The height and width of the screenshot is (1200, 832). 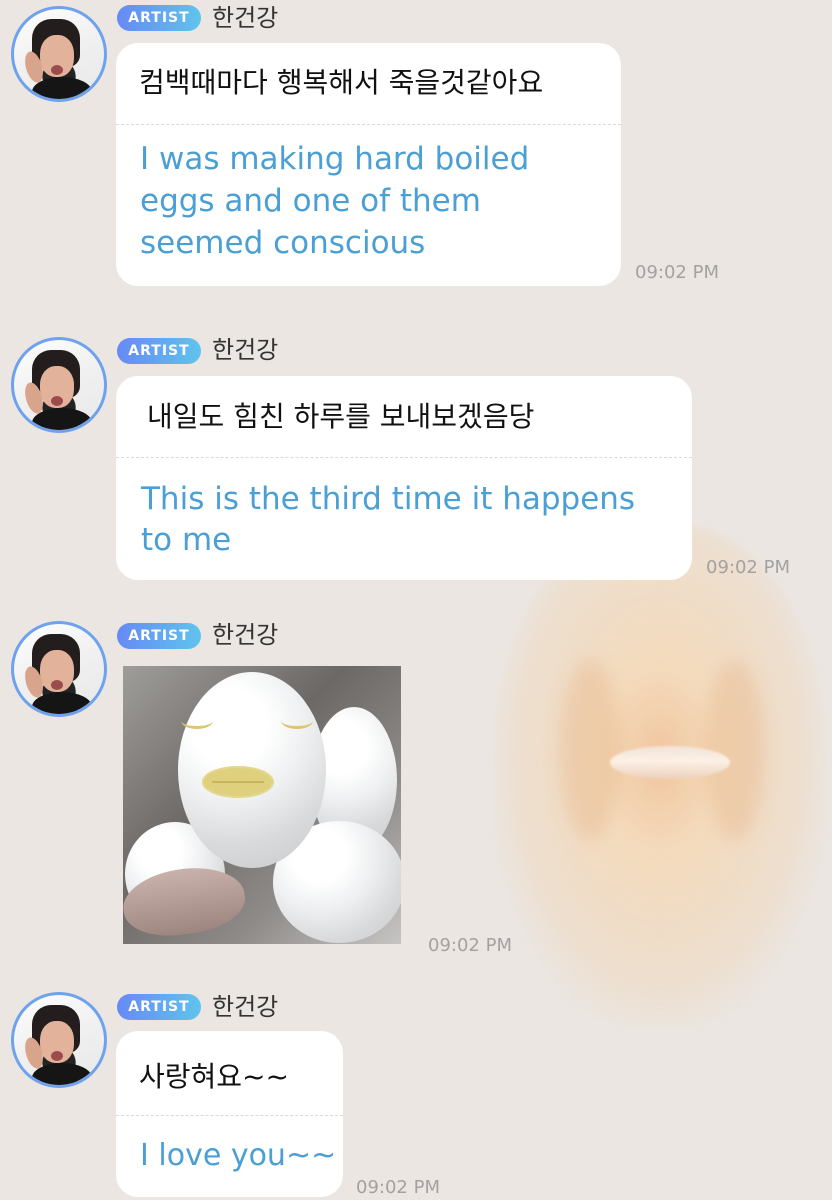 What do you see at coordinates (283, 243) in the screenshot?
I see `translation-line: seemed conscious` at bounding box center [283, 243].